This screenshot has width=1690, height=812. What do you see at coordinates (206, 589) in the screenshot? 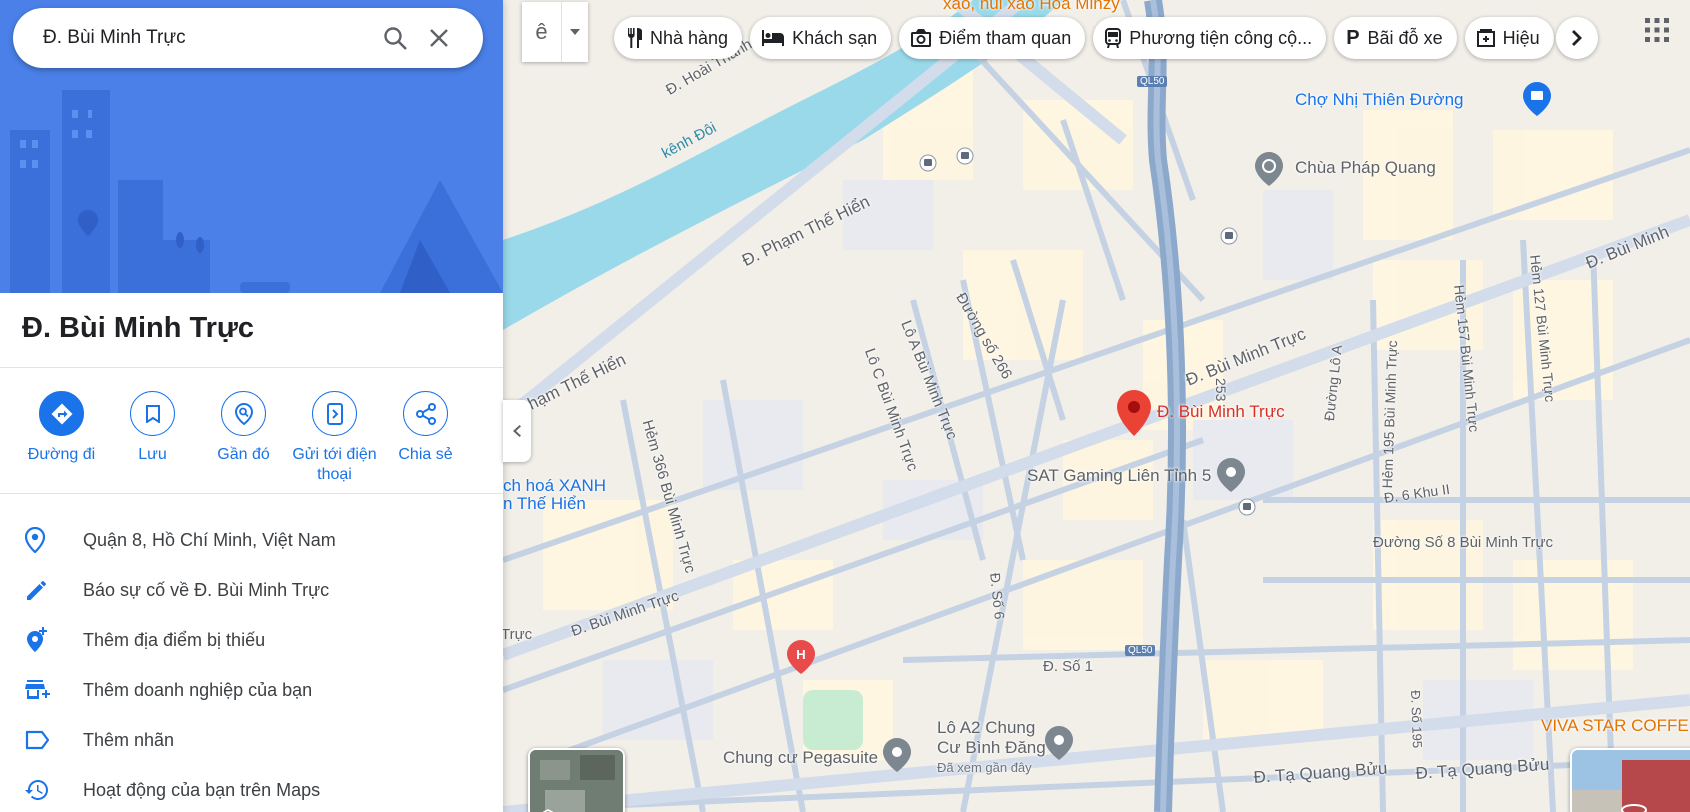
I see `info-text: Báo sự cố về Đ. Bùi Minh Trực` at bounding box center [206, 589].